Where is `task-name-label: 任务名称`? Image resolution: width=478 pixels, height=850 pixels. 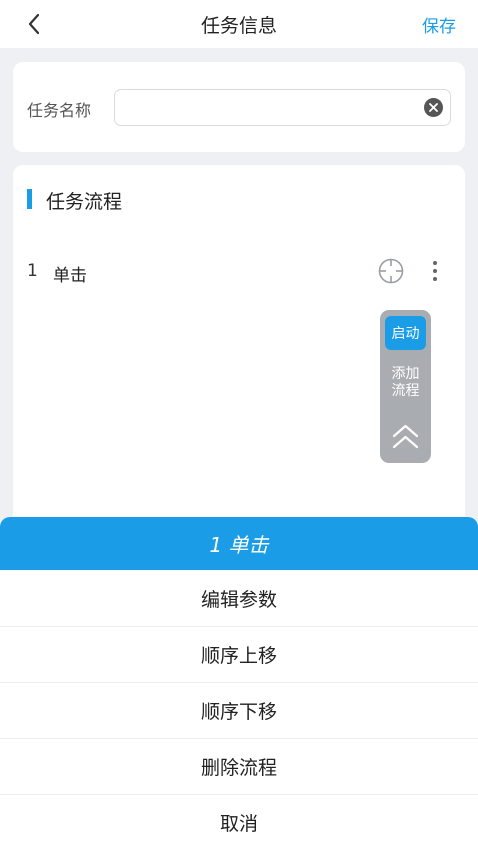
task-name-label: 任务名称 is located at coordinates (59, 110).